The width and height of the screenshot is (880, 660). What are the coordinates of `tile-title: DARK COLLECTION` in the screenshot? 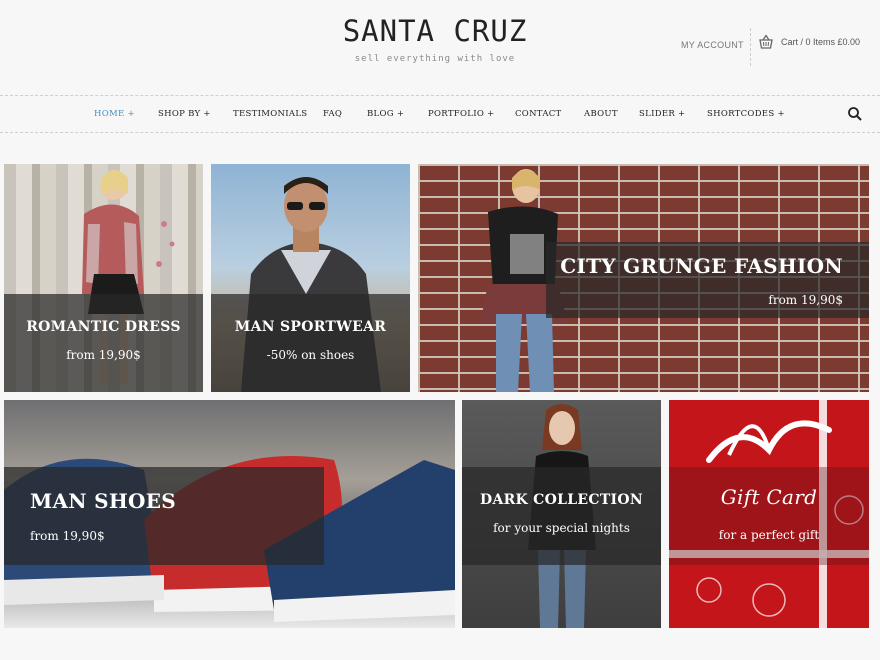 It's located at (561, 500).